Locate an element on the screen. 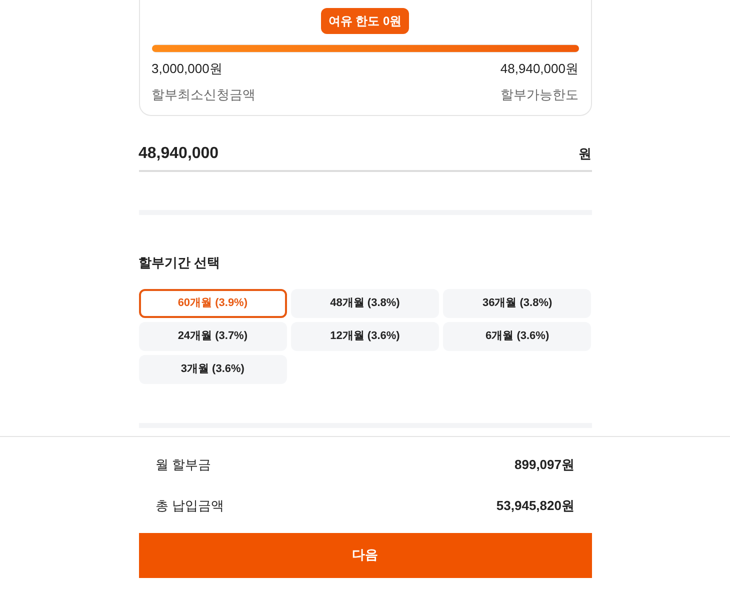 The height and width of the screenshot is (592, 730). period-option: 48개월 (3.8%) is located at coordinates (365, 303).